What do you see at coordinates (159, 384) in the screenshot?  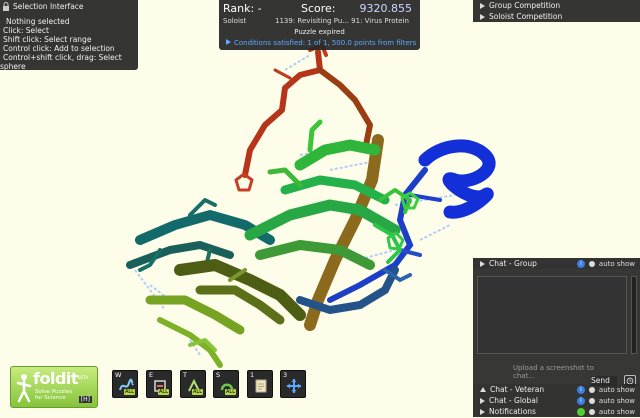 I see `shake-all-button: E ALL` at bounding box center [159, 384].